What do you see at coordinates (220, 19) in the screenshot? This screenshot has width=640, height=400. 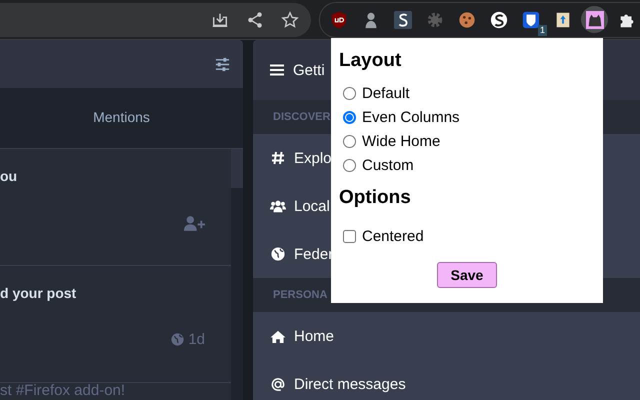 I see `download-icon` at bounding box center [220, 19].